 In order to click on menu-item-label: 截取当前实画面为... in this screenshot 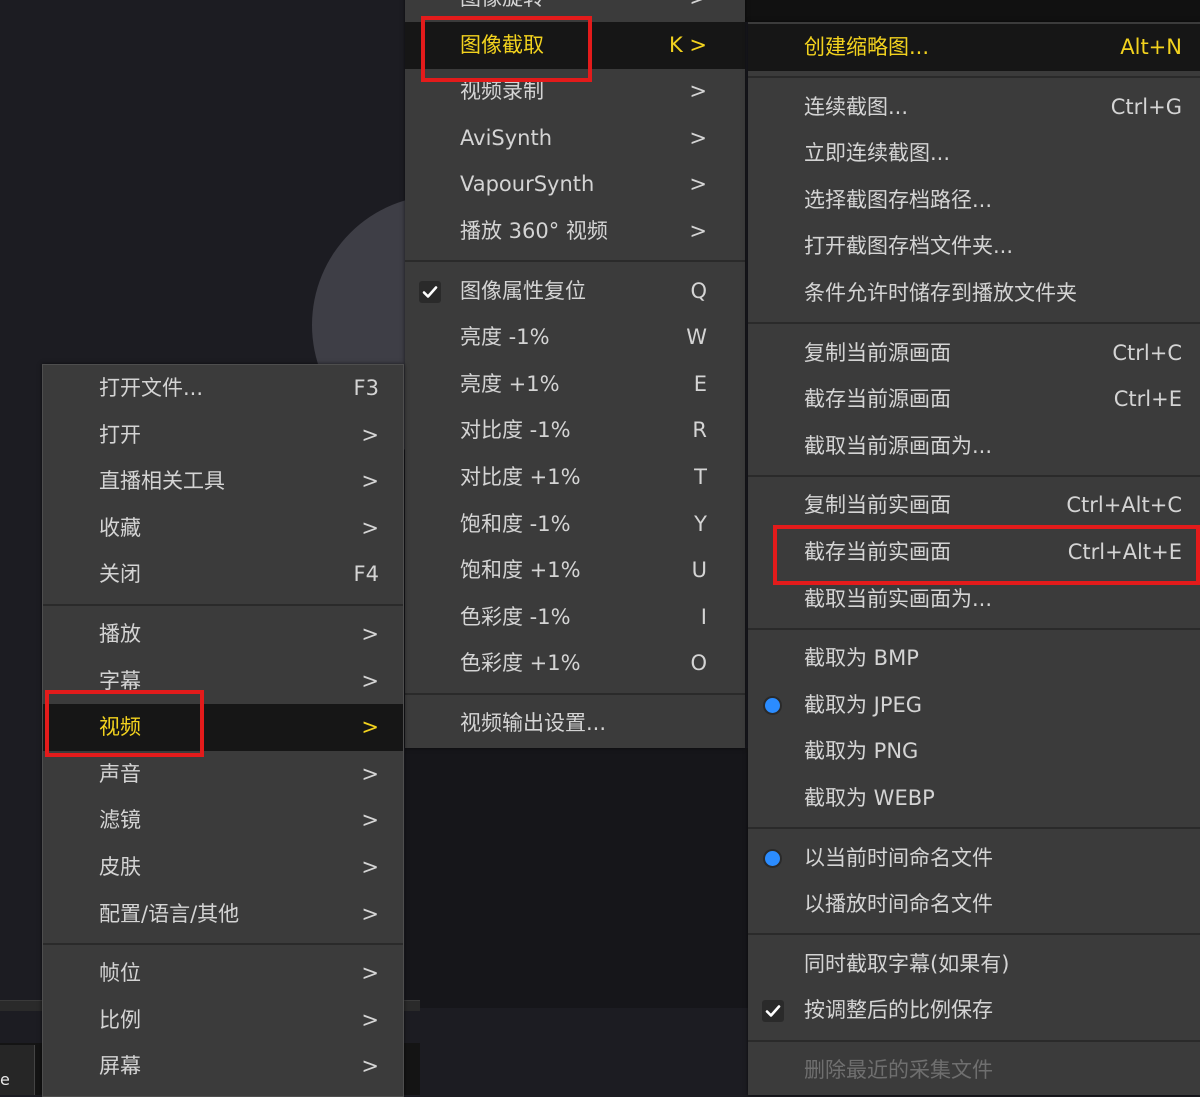, I will do `click(898, 598)`.